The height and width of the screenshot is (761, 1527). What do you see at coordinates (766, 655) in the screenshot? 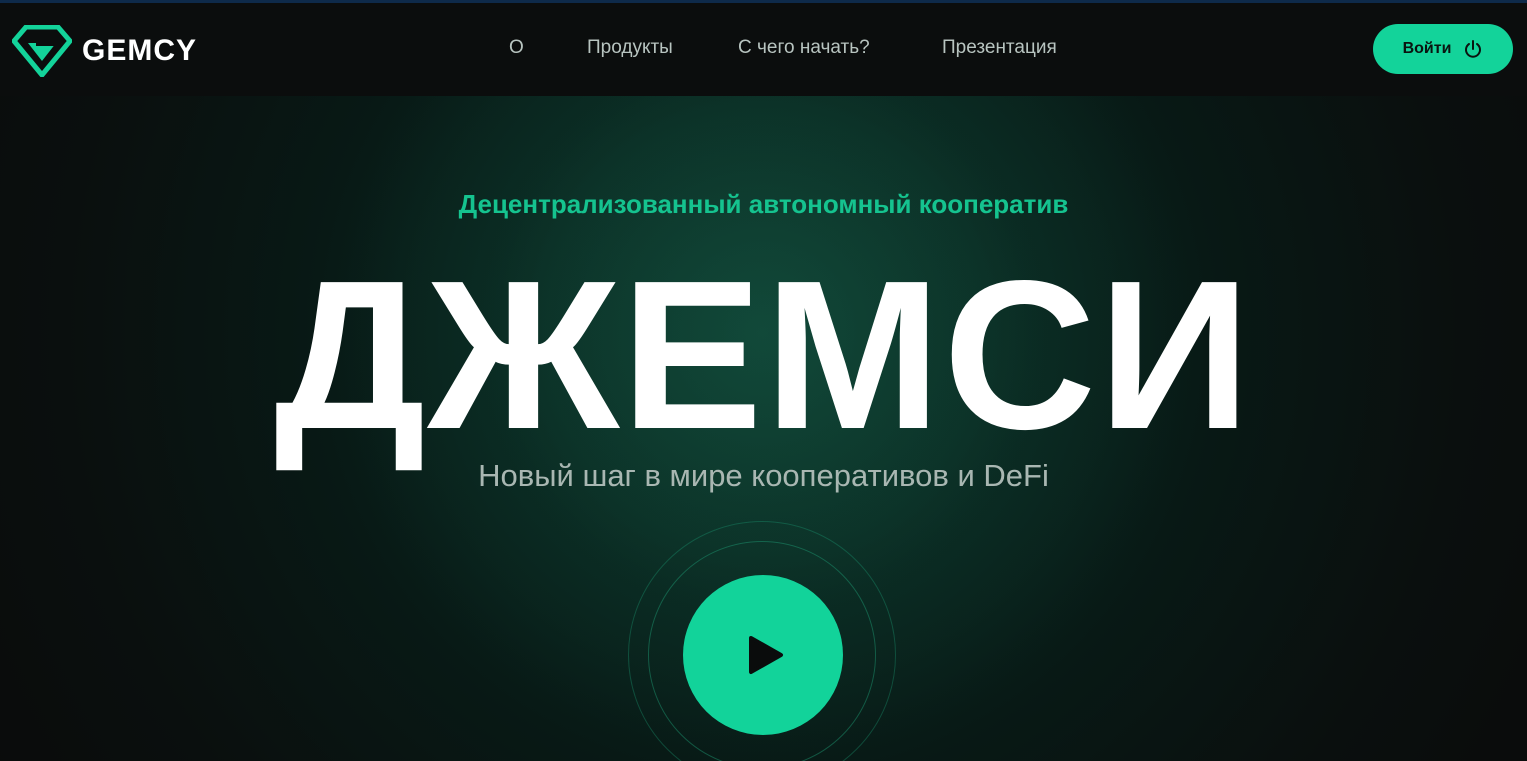
I see `play-icon` at bounding box center [766, 655].